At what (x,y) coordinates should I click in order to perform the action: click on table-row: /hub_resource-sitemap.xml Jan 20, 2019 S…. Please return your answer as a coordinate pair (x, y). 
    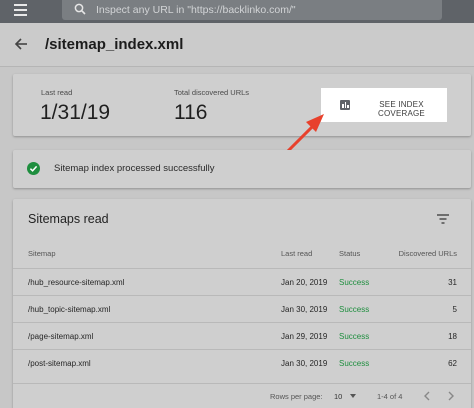
    Looking at the image, I should click on (242, 281).